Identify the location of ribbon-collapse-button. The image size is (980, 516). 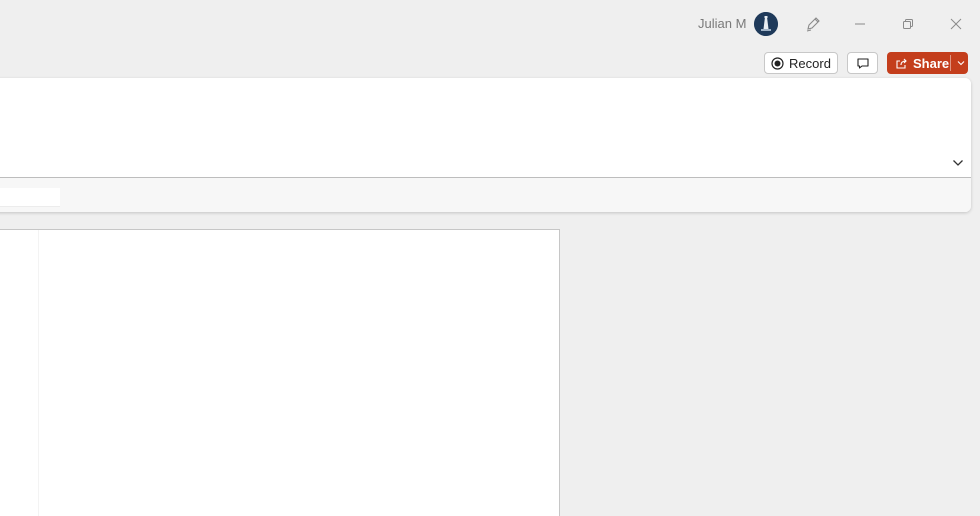
(958, 163).